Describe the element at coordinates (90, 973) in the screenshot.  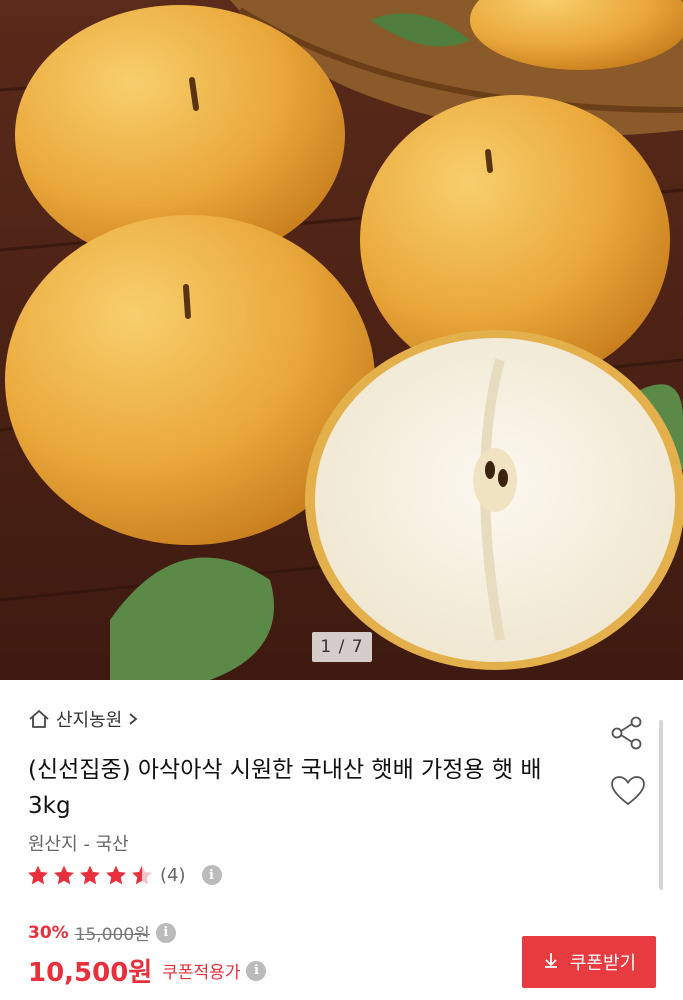
I see `sale-price: 10,500원` at that location.